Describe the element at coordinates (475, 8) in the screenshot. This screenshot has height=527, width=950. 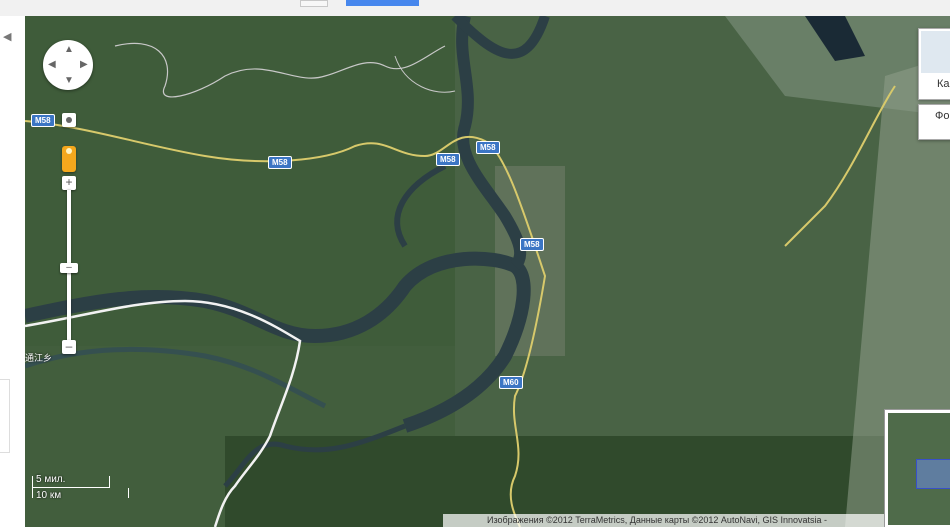
I see `browser-toolbar` at that location.